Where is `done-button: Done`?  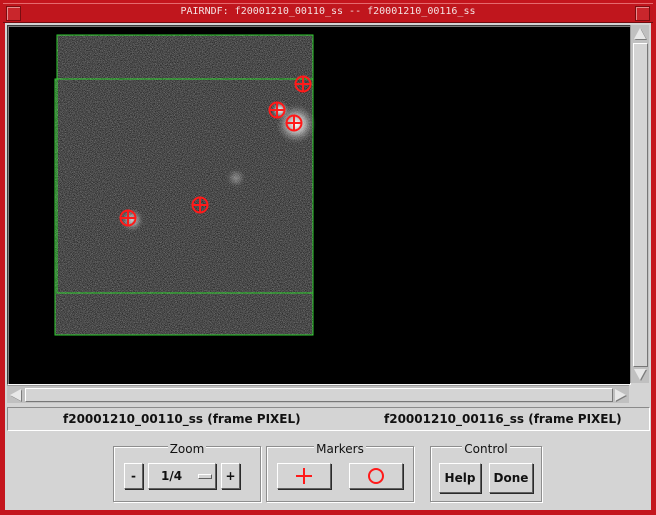
done-button: Done is located at coordinates (511, 478).